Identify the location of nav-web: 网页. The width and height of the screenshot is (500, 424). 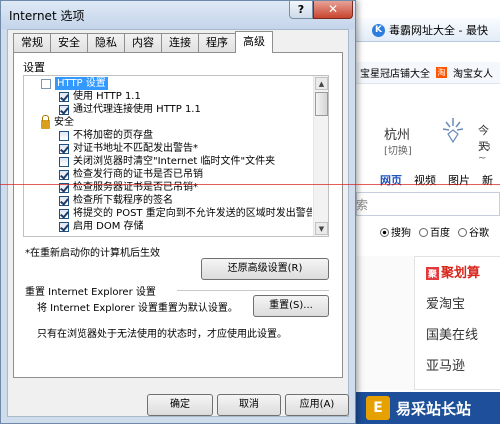
(391, 180).